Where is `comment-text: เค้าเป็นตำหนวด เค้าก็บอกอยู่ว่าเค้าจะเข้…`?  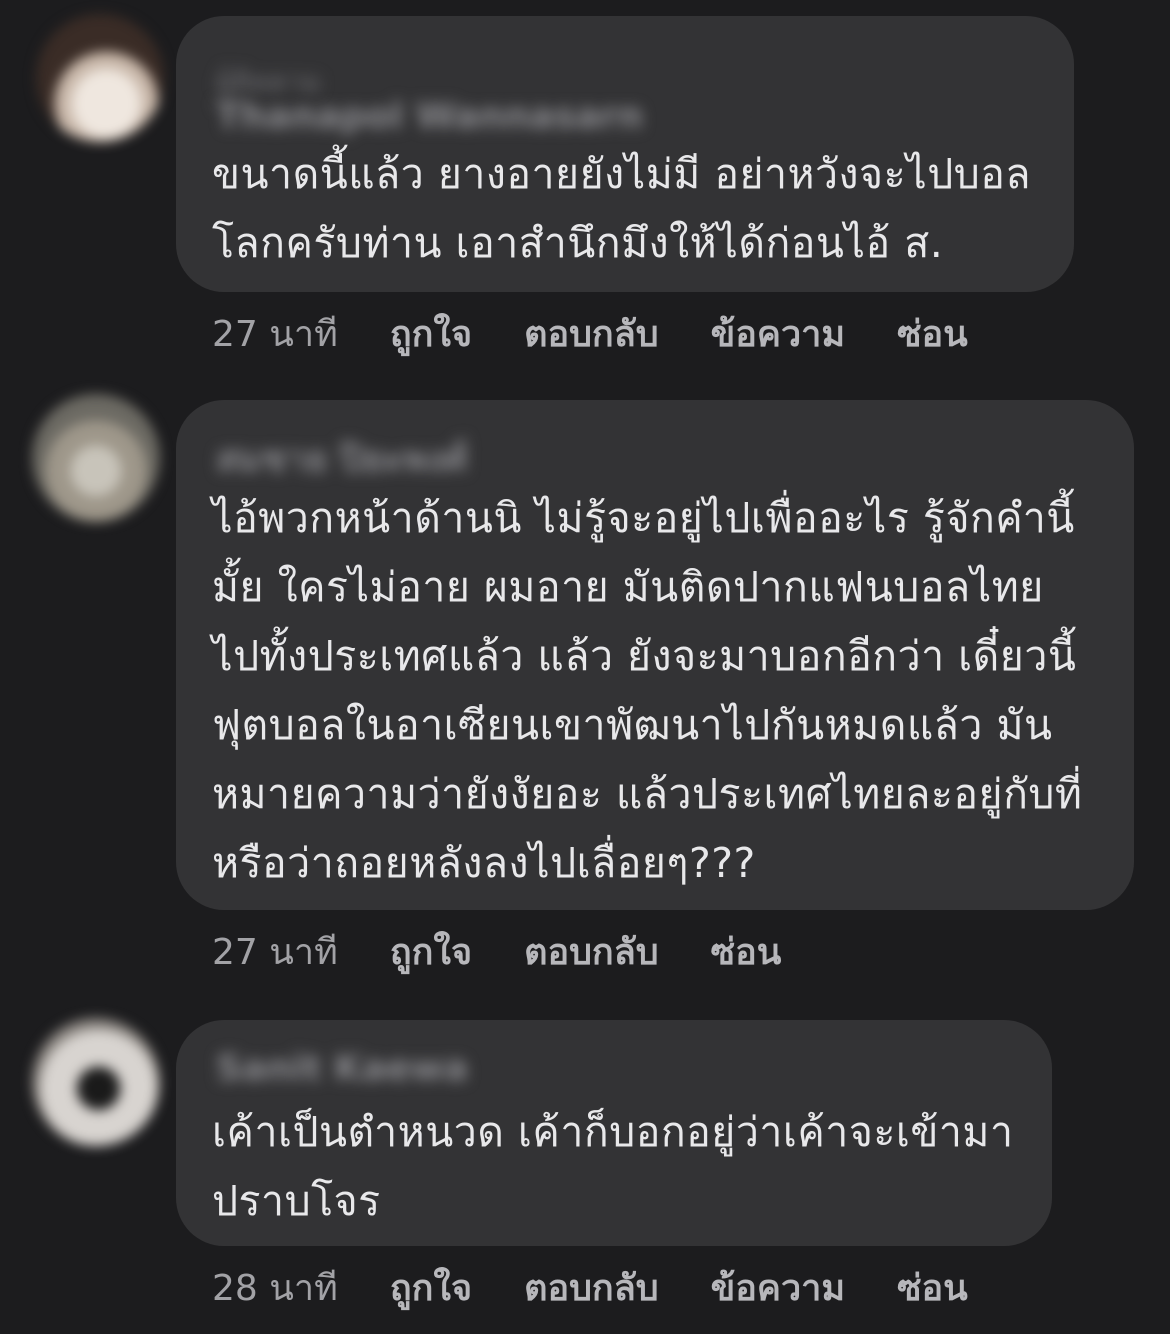 comment-text: เค้าเป็นตำหนวด เค้าก็บอกอยู่ว่าเค้าจะเข้… is located at coordinates (613, 1166).